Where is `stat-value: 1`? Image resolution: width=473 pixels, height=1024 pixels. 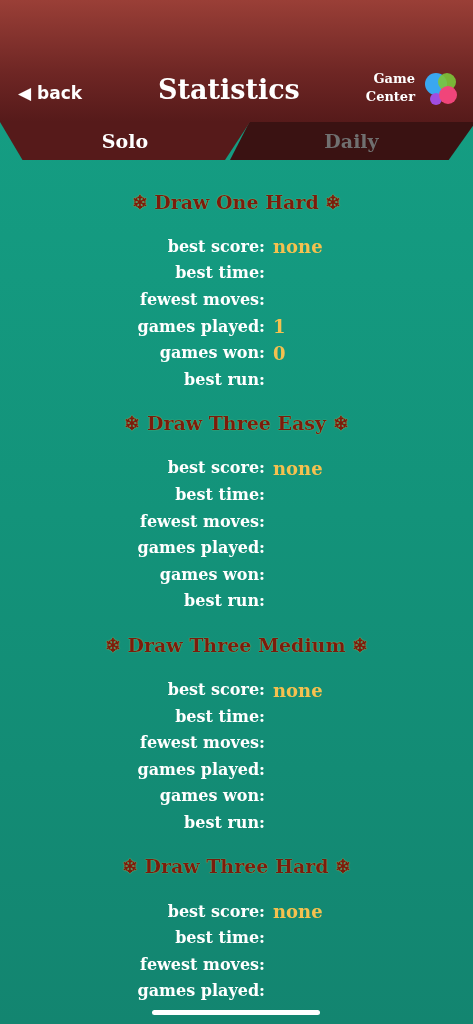 stat-value: 1 is located at coordinates (279, 327).